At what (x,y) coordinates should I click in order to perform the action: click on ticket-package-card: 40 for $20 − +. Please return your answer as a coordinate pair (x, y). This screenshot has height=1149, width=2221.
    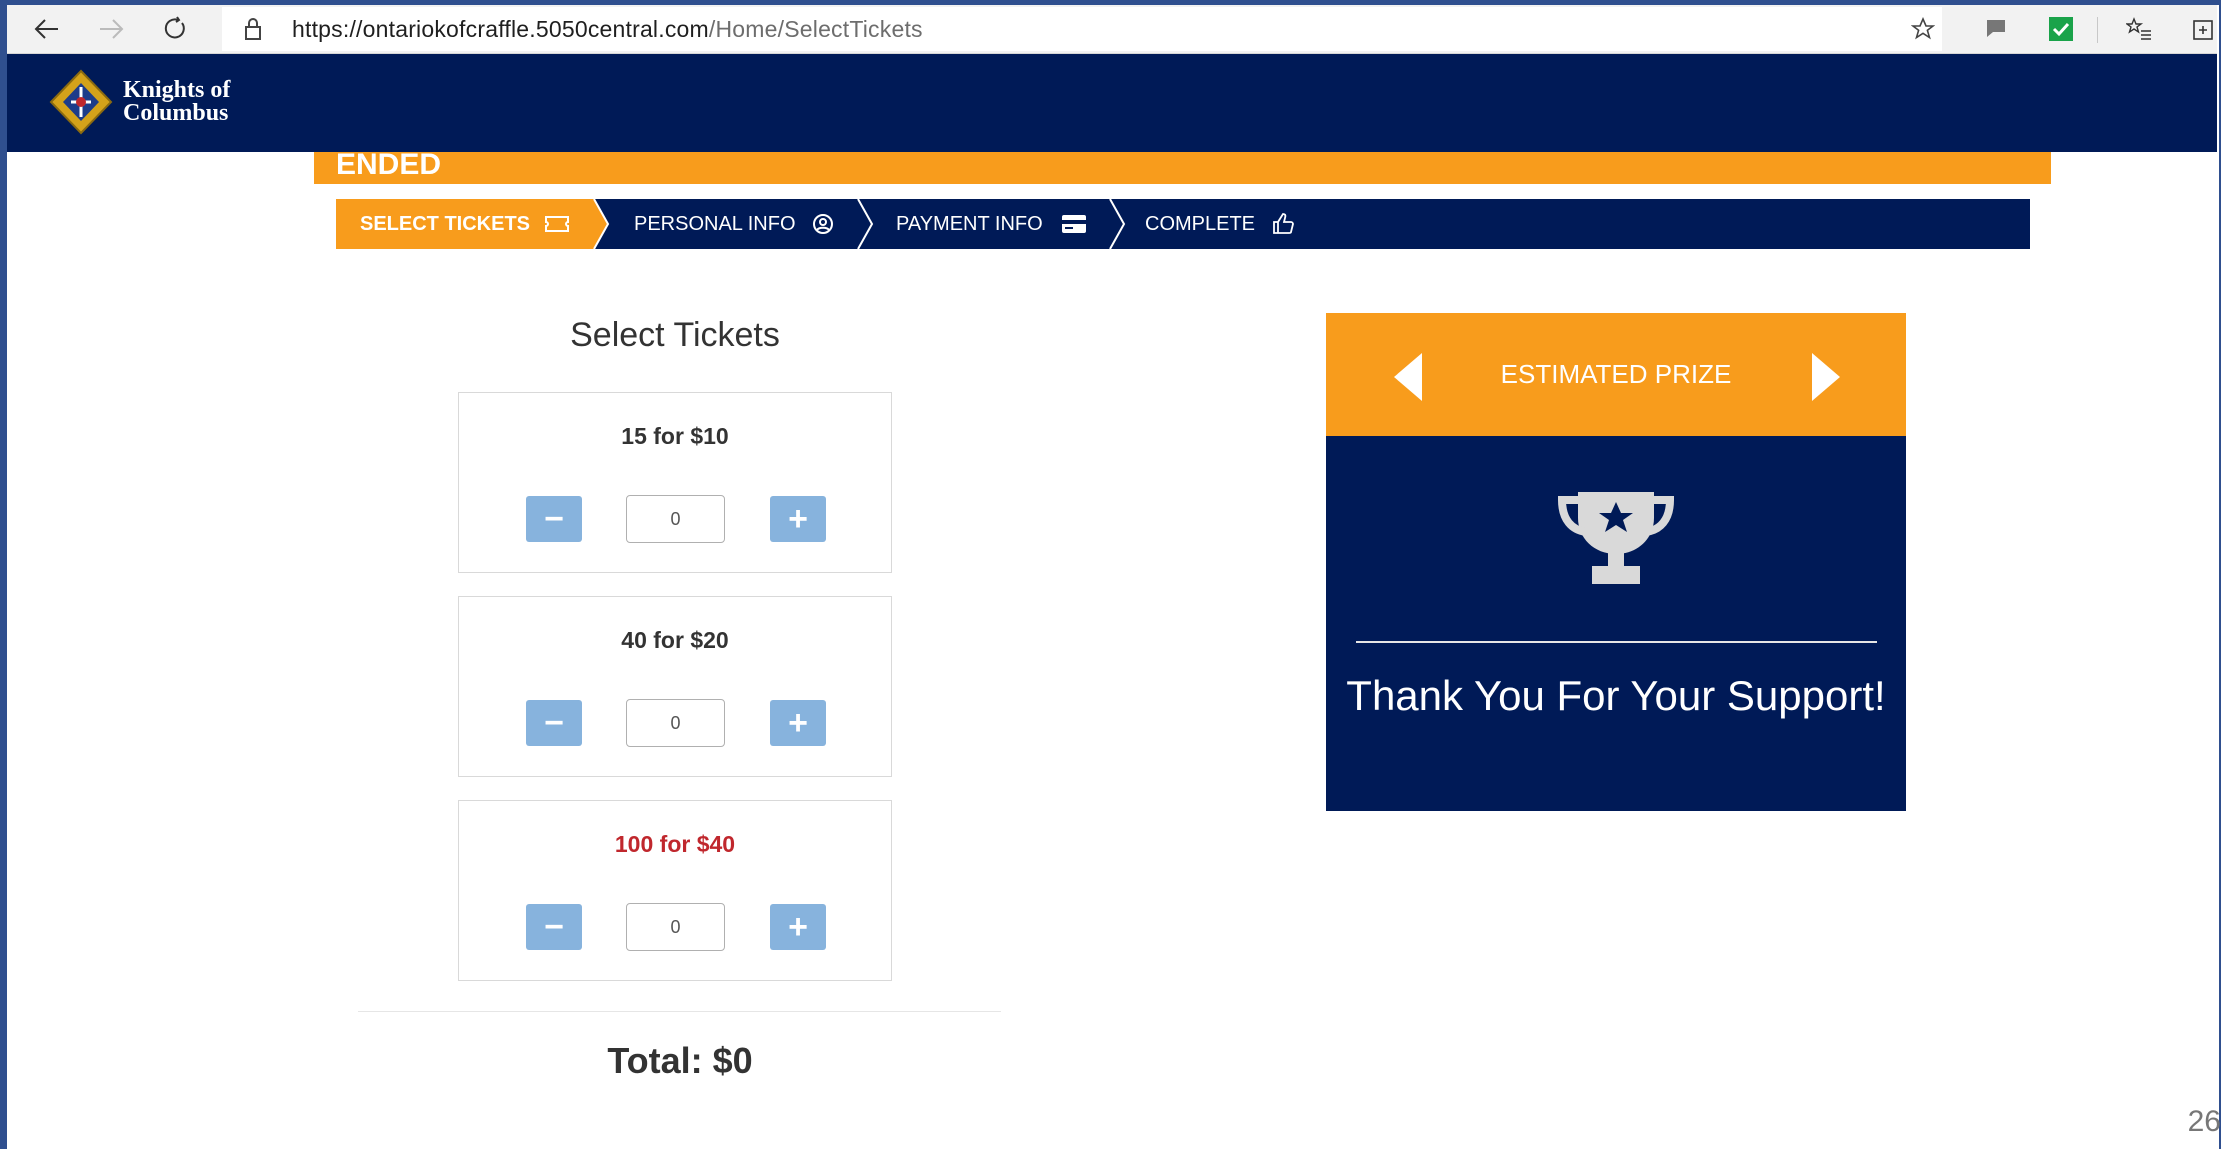
    Looking at the image, I should click on (675, 686).